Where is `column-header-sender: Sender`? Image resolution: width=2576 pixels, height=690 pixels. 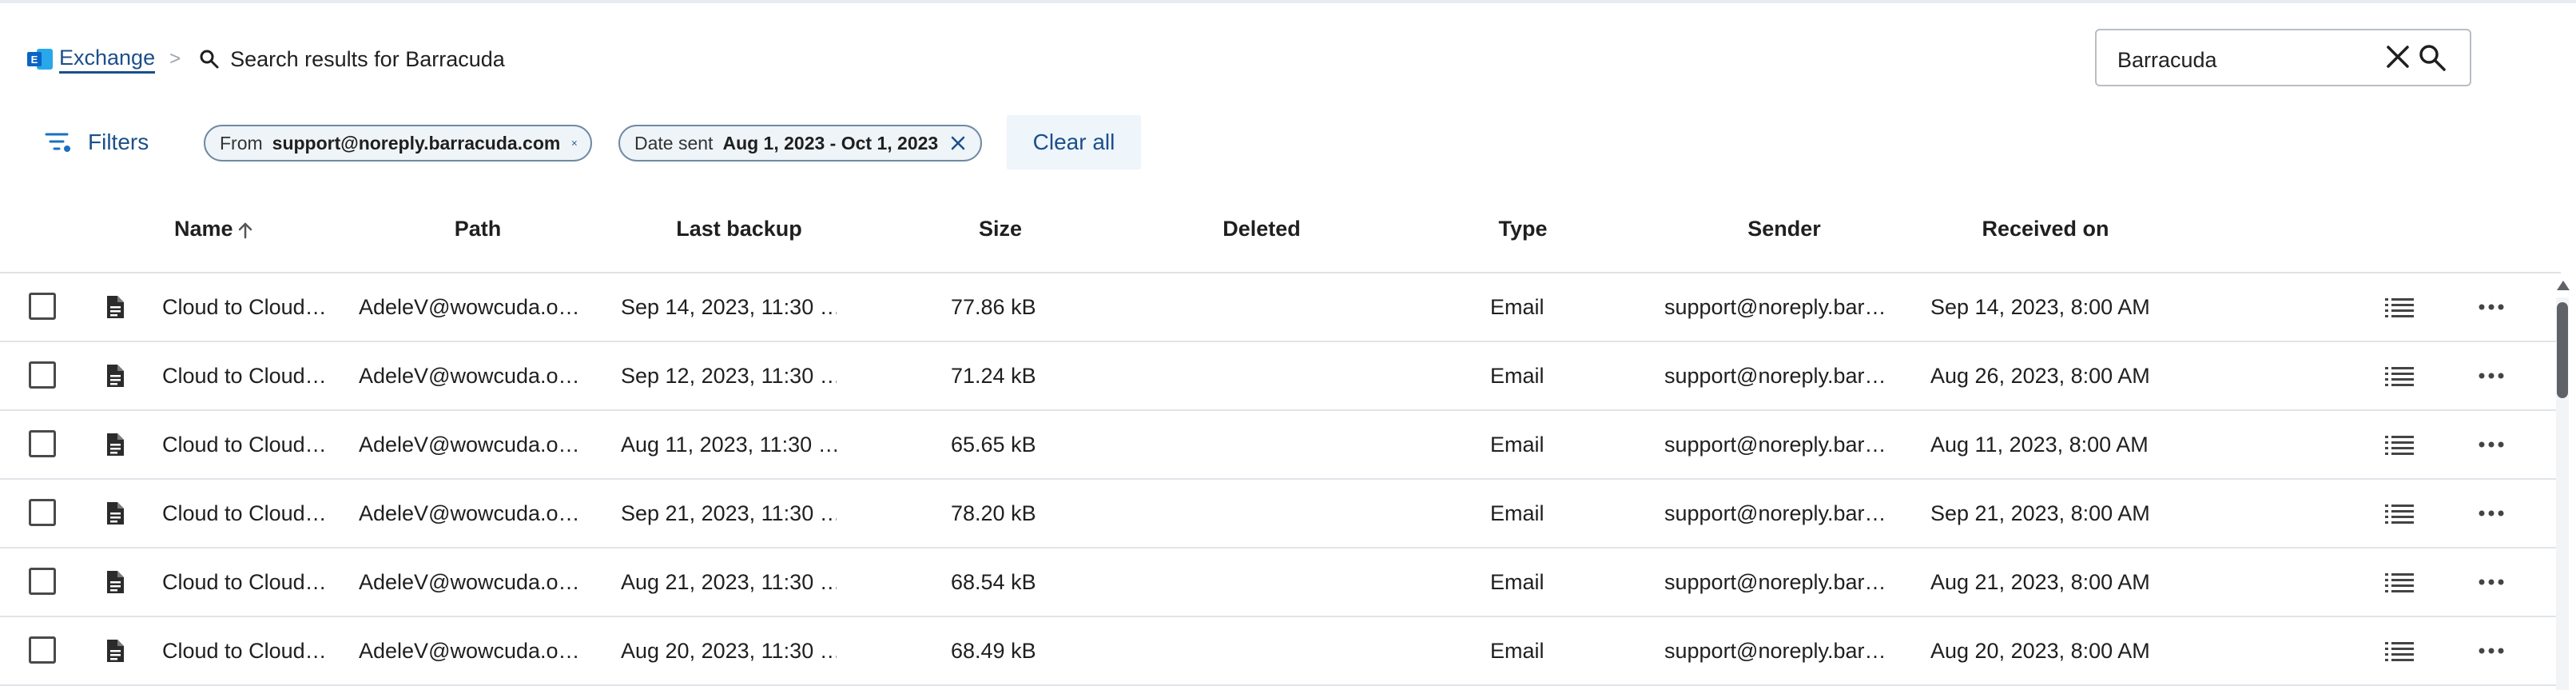 column-header-sender: Sender is located at coordinates (1784, 228).